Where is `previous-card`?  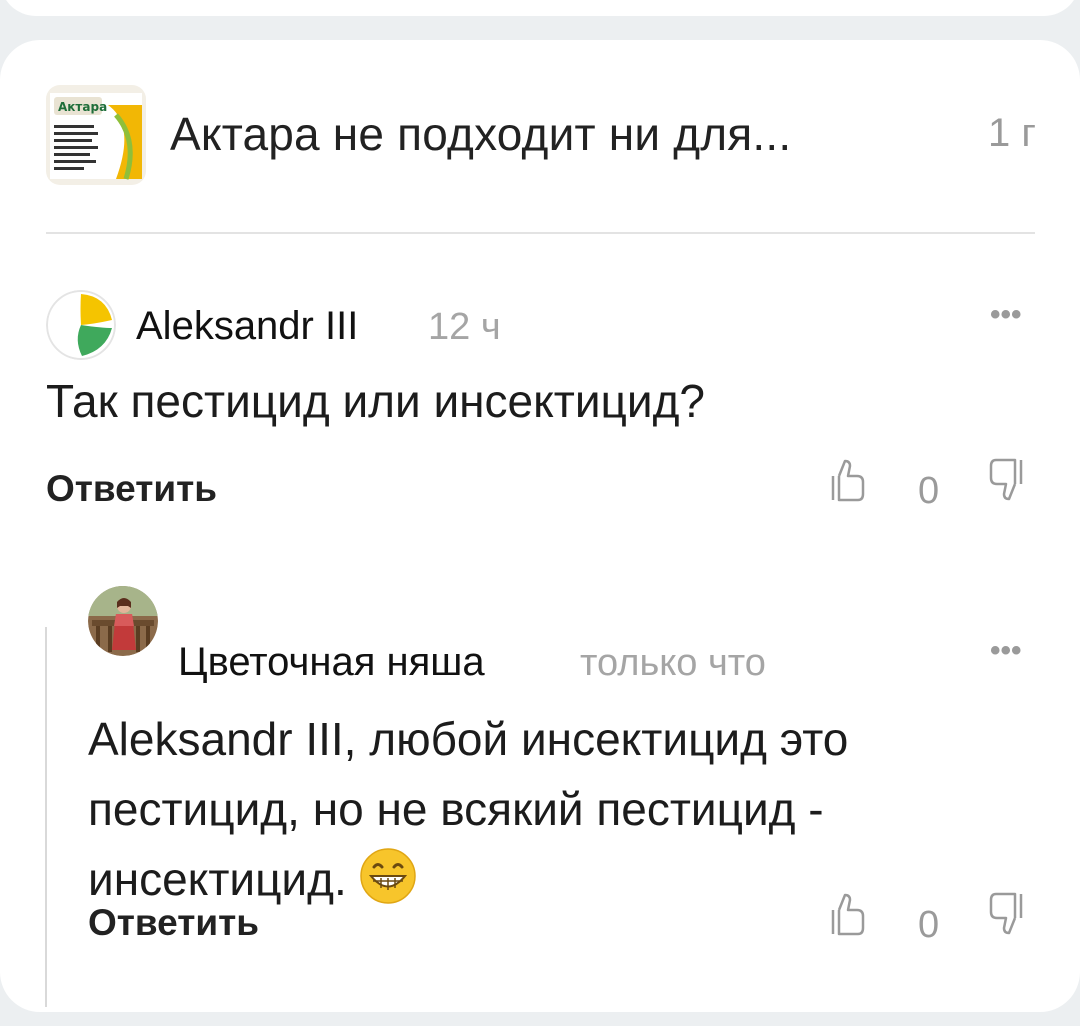
previous-card is located at coordinates (540, 8).